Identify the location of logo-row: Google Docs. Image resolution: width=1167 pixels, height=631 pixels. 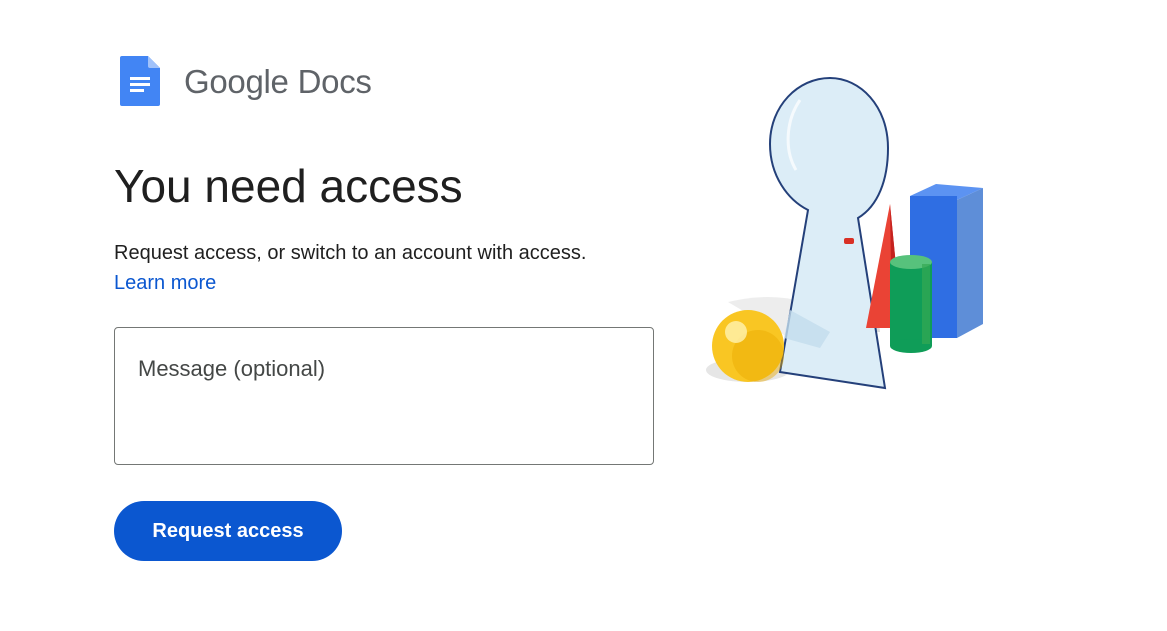
(243, 81).